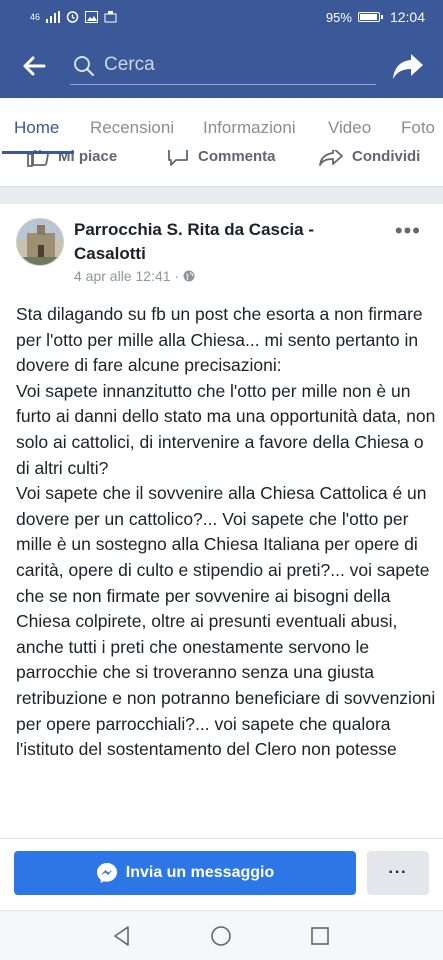  I want to click on page-avatar, so click(40, 242).